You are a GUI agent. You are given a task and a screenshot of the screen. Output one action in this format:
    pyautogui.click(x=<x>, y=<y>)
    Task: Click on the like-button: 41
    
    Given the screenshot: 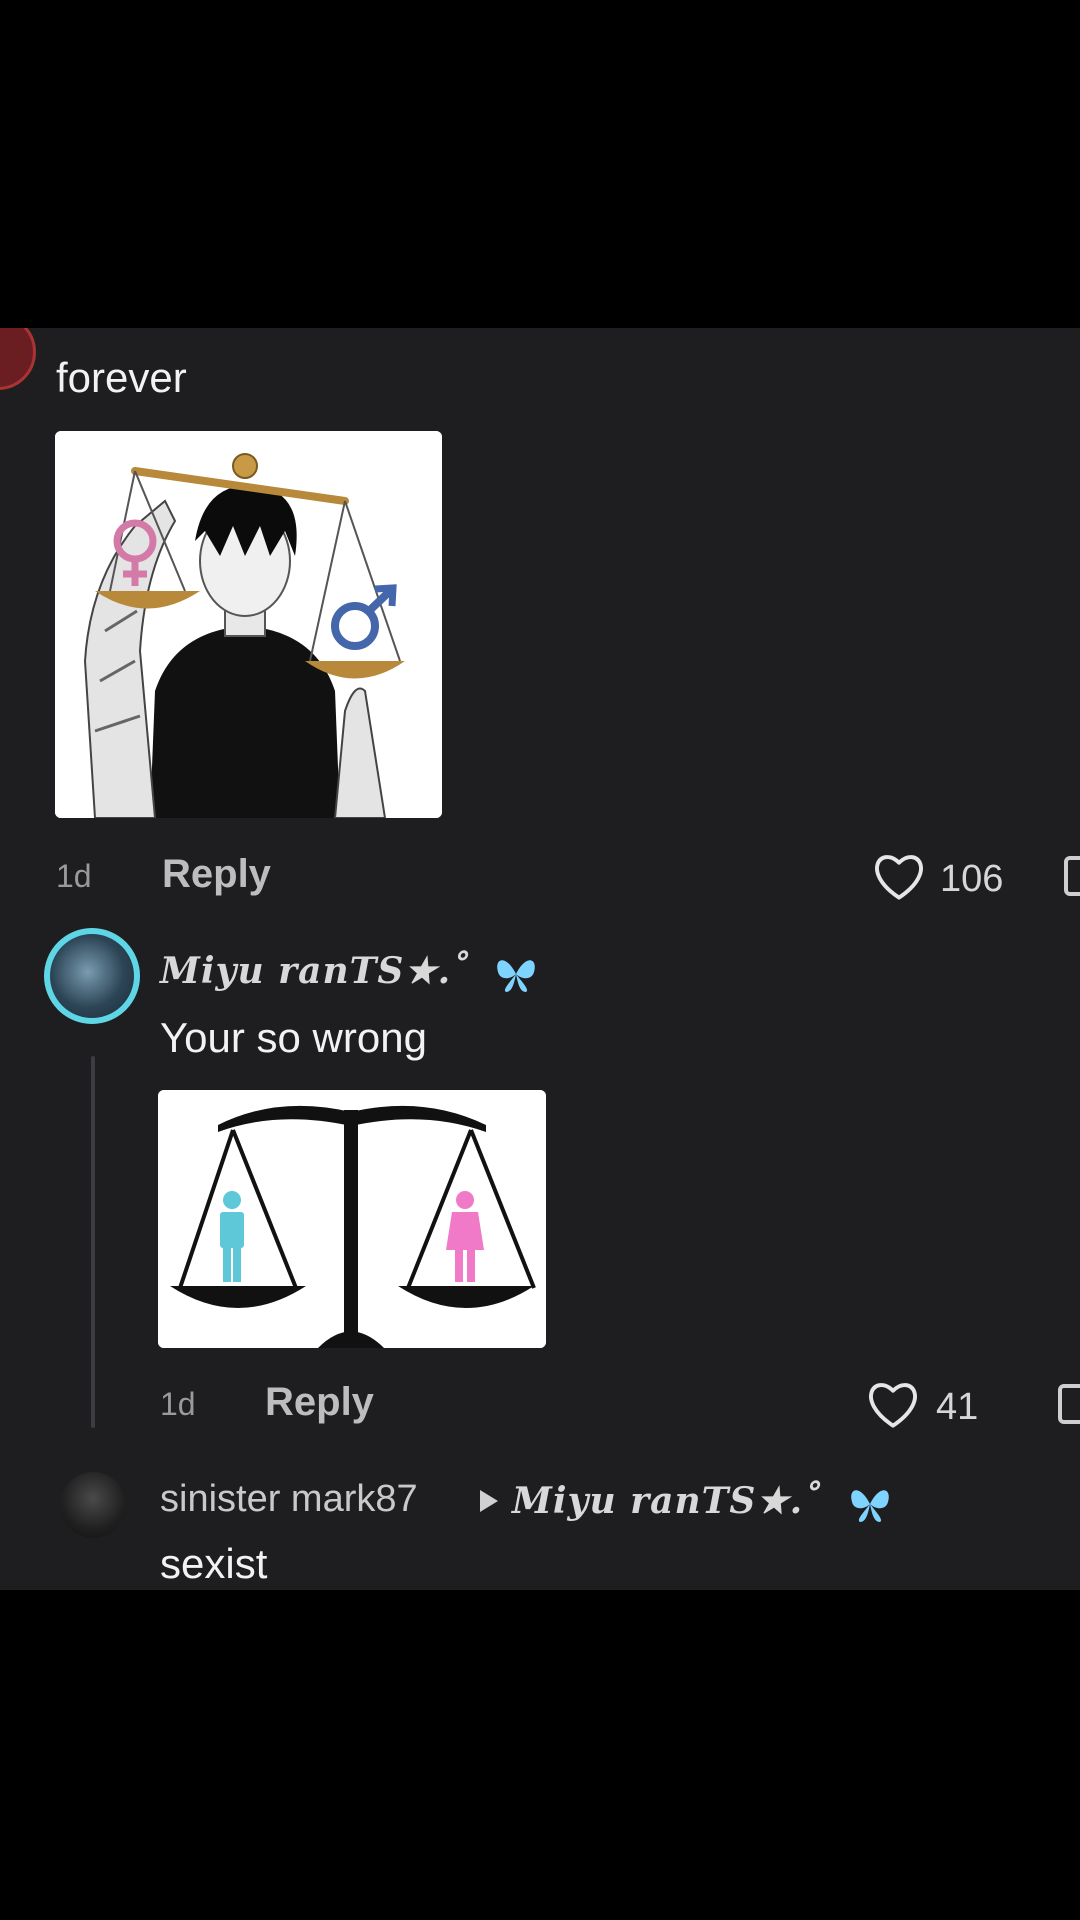 What is the action you would take?
    pyautogui.click(x=936, y=1406)
    